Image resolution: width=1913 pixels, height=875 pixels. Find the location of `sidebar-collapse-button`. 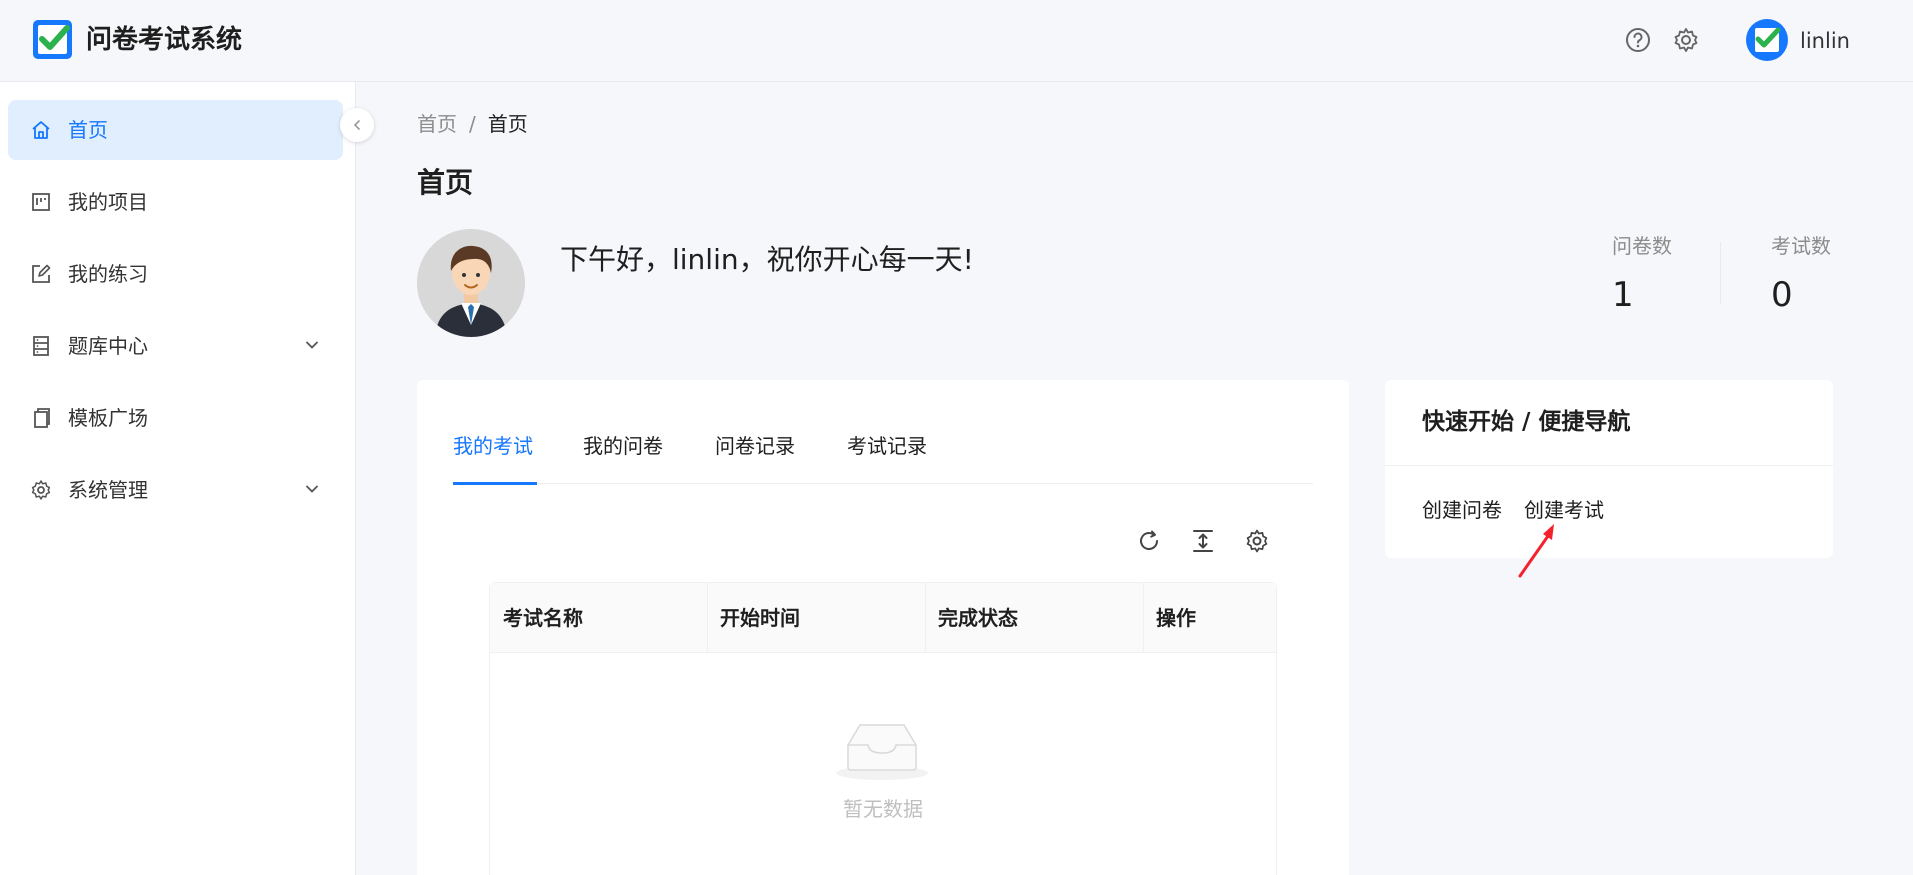

sidebar-collapse-button is located at coordinates (357, 125).